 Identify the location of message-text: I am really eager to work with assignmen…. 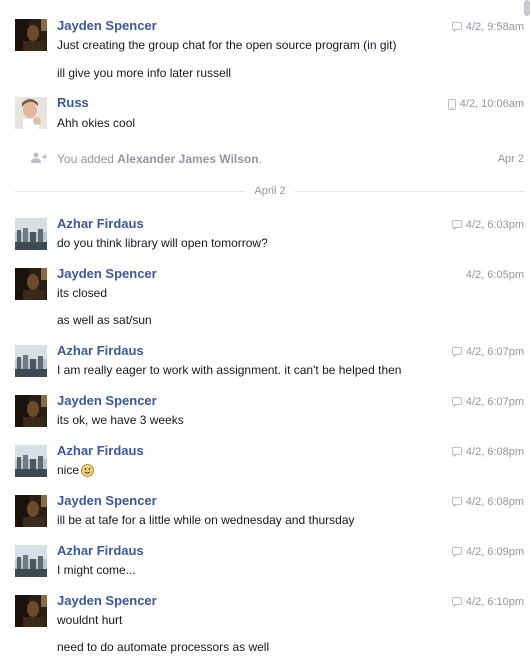
(229, 370).